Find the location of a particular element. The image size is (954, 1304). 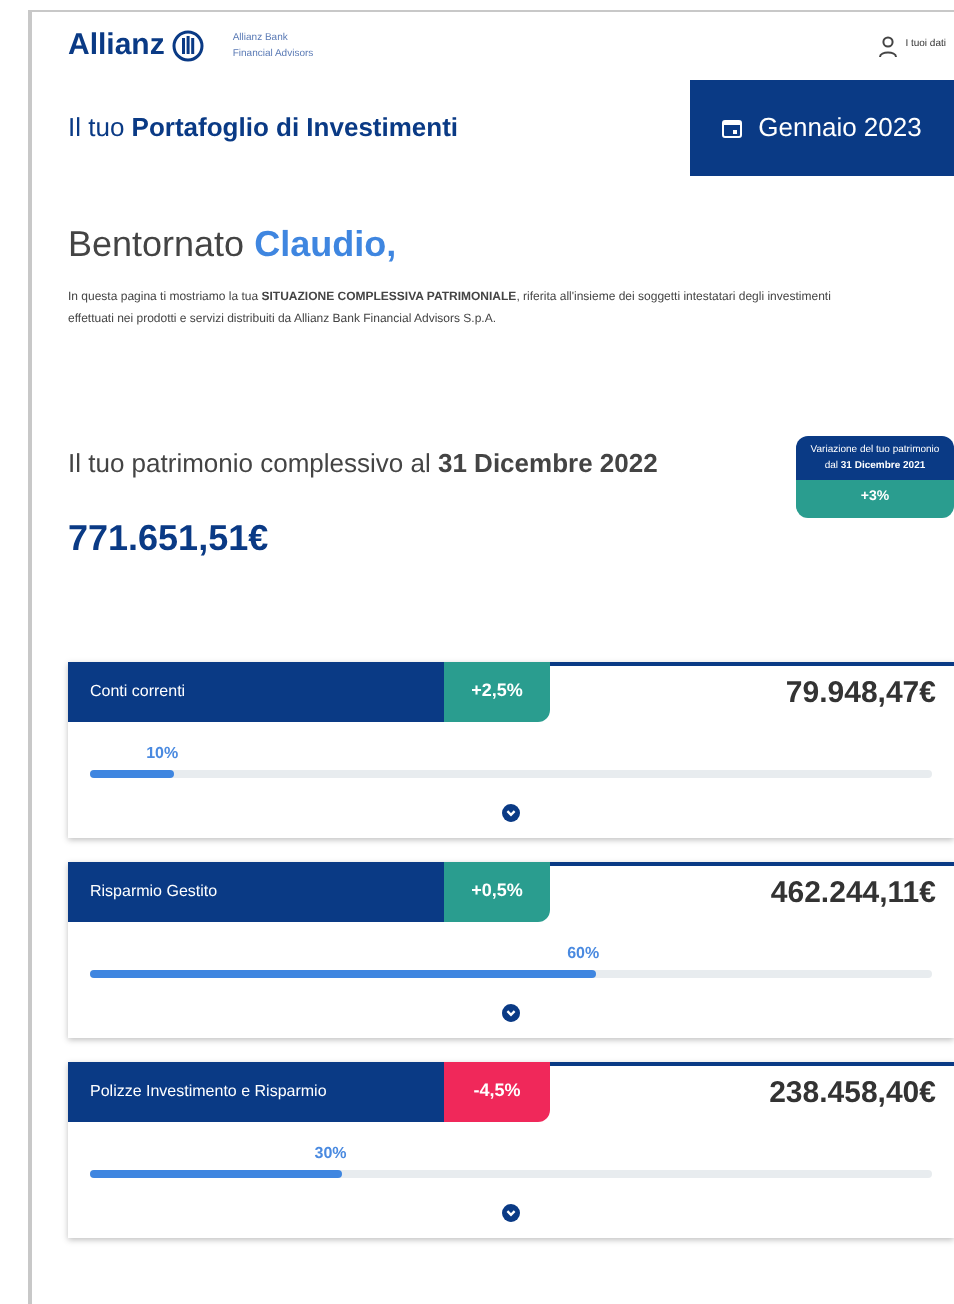

category-title: Conti correnti is located at coordinates (256, 691).